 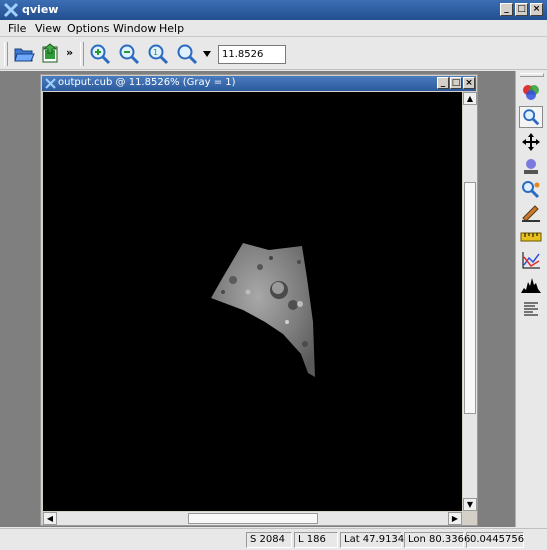 I want to click on main-titlebar: qview _ □ ×, so click(x=273, y=10).